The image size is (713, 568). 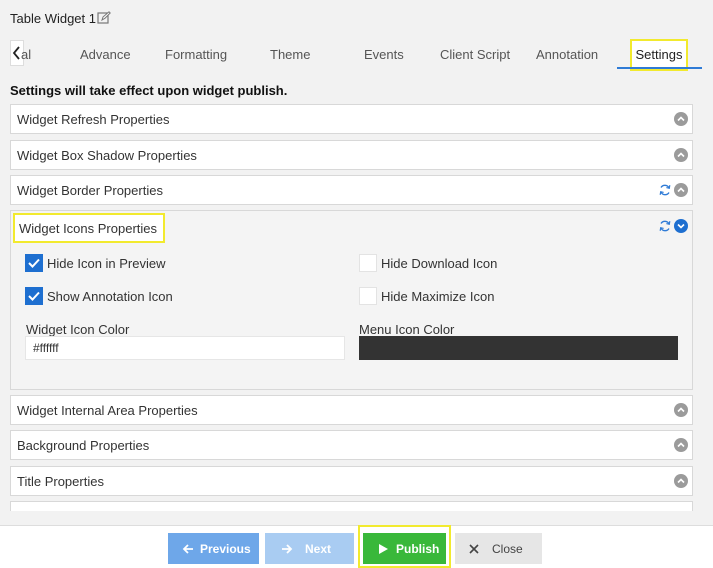 What do you see at coordinates (368, 296) in the screenshot?
I see `hide-maximize-icon-checkbox` at bounding box center [368, 296].